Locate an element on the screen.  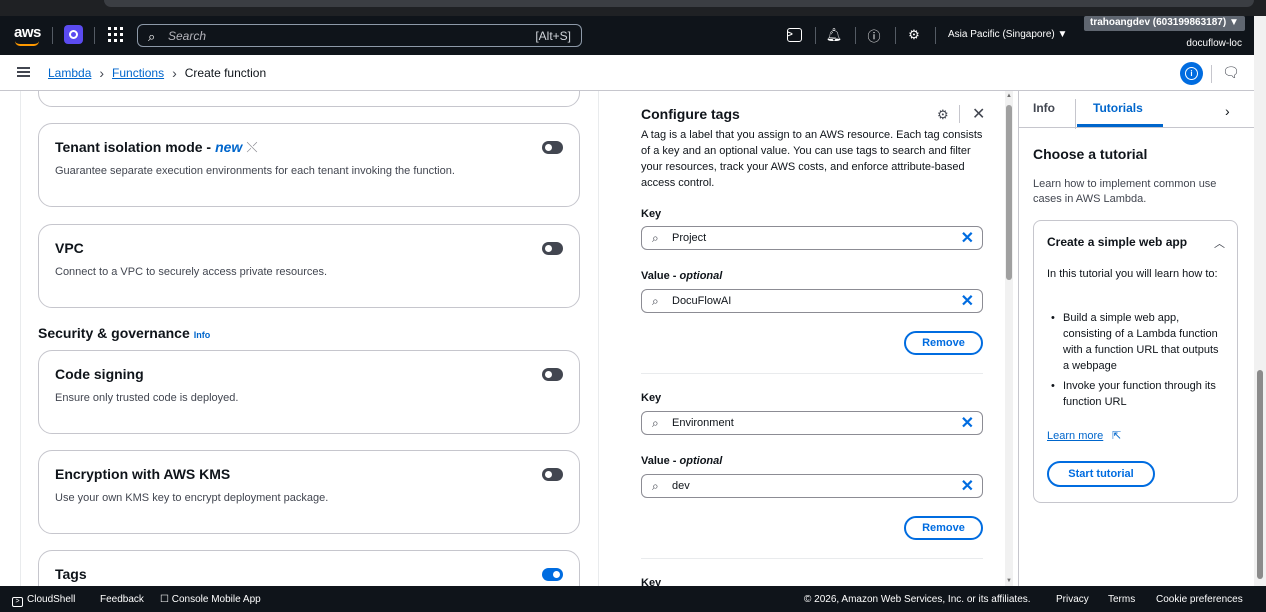
info-panel-button: i is located at coordinates (1191, 73).